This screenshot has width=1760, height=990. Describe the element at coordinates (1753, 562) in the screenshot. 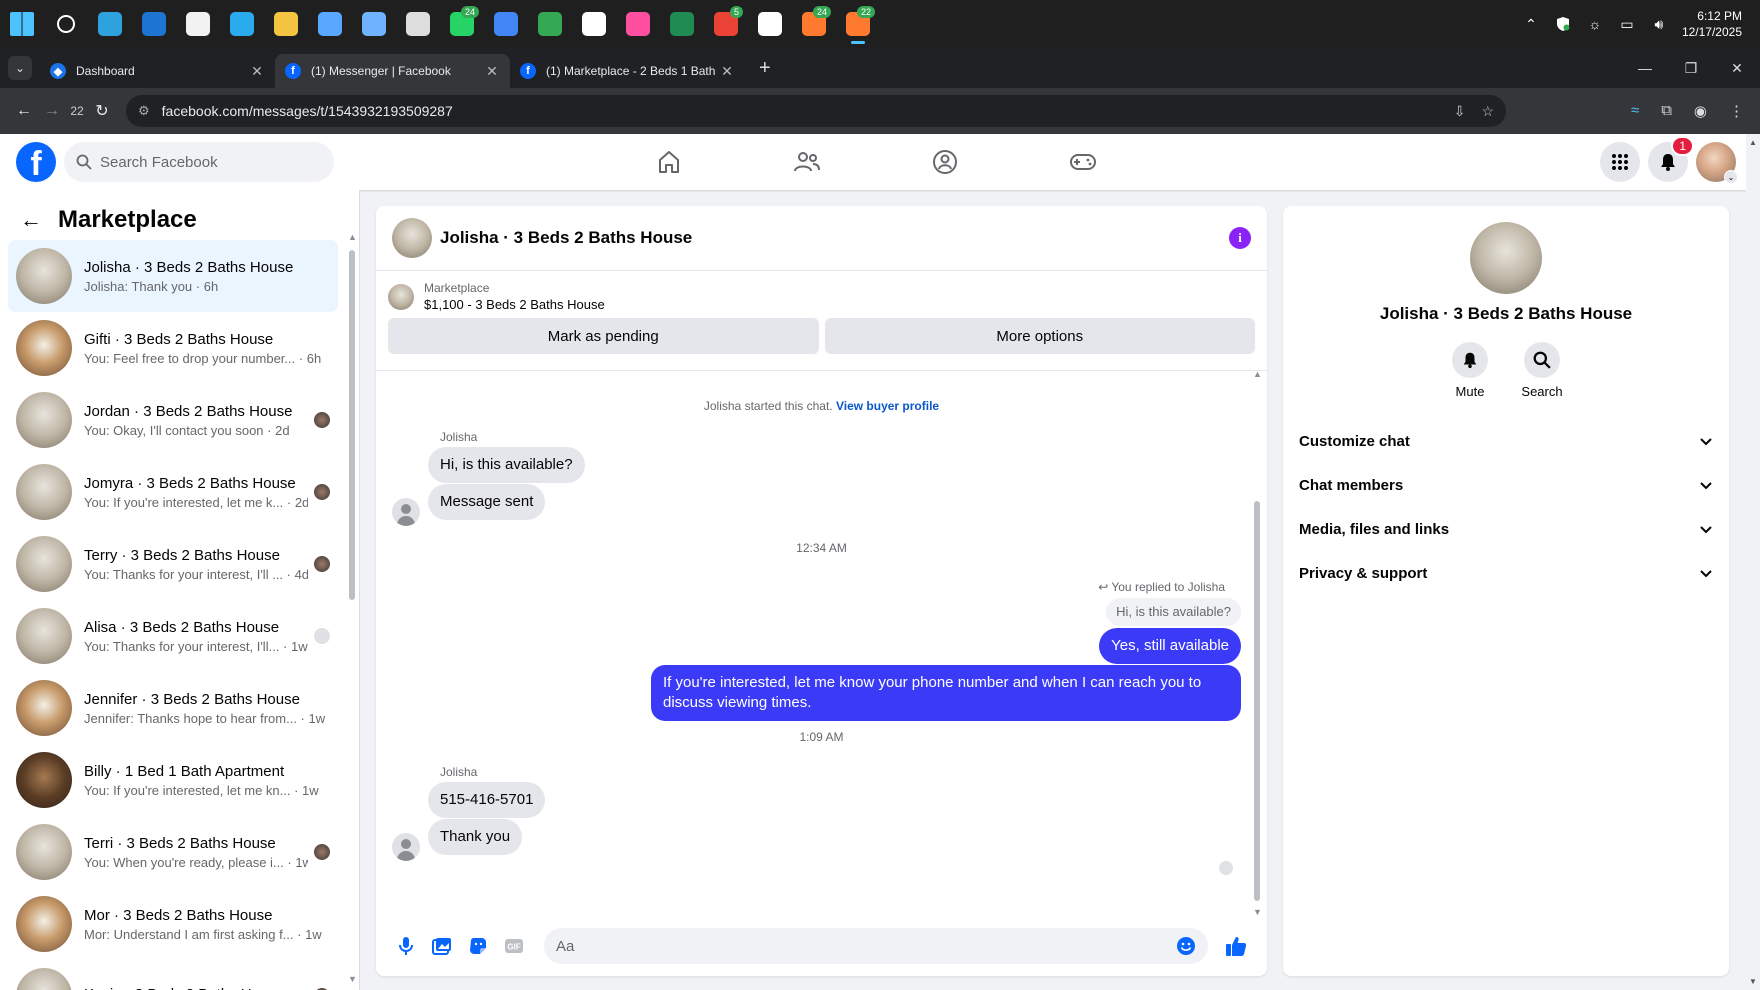

I see `page-scrollbar: ▲ ▼` at that location.